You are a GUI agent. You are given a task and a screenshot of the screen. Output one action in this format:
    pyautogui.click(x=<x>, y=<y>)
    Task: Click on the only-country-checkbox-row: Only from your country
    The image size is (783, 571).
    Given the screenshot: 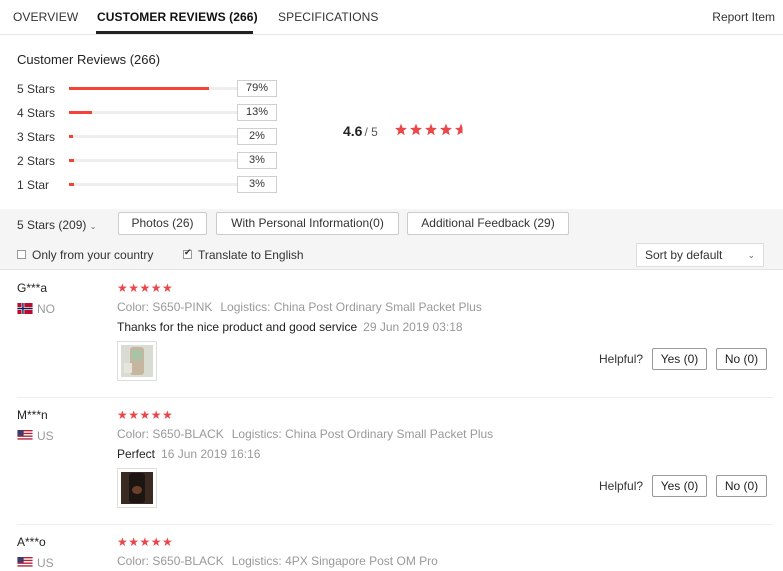 What is the action you would take?
    pyautogui.click(x=85, y=255)
    